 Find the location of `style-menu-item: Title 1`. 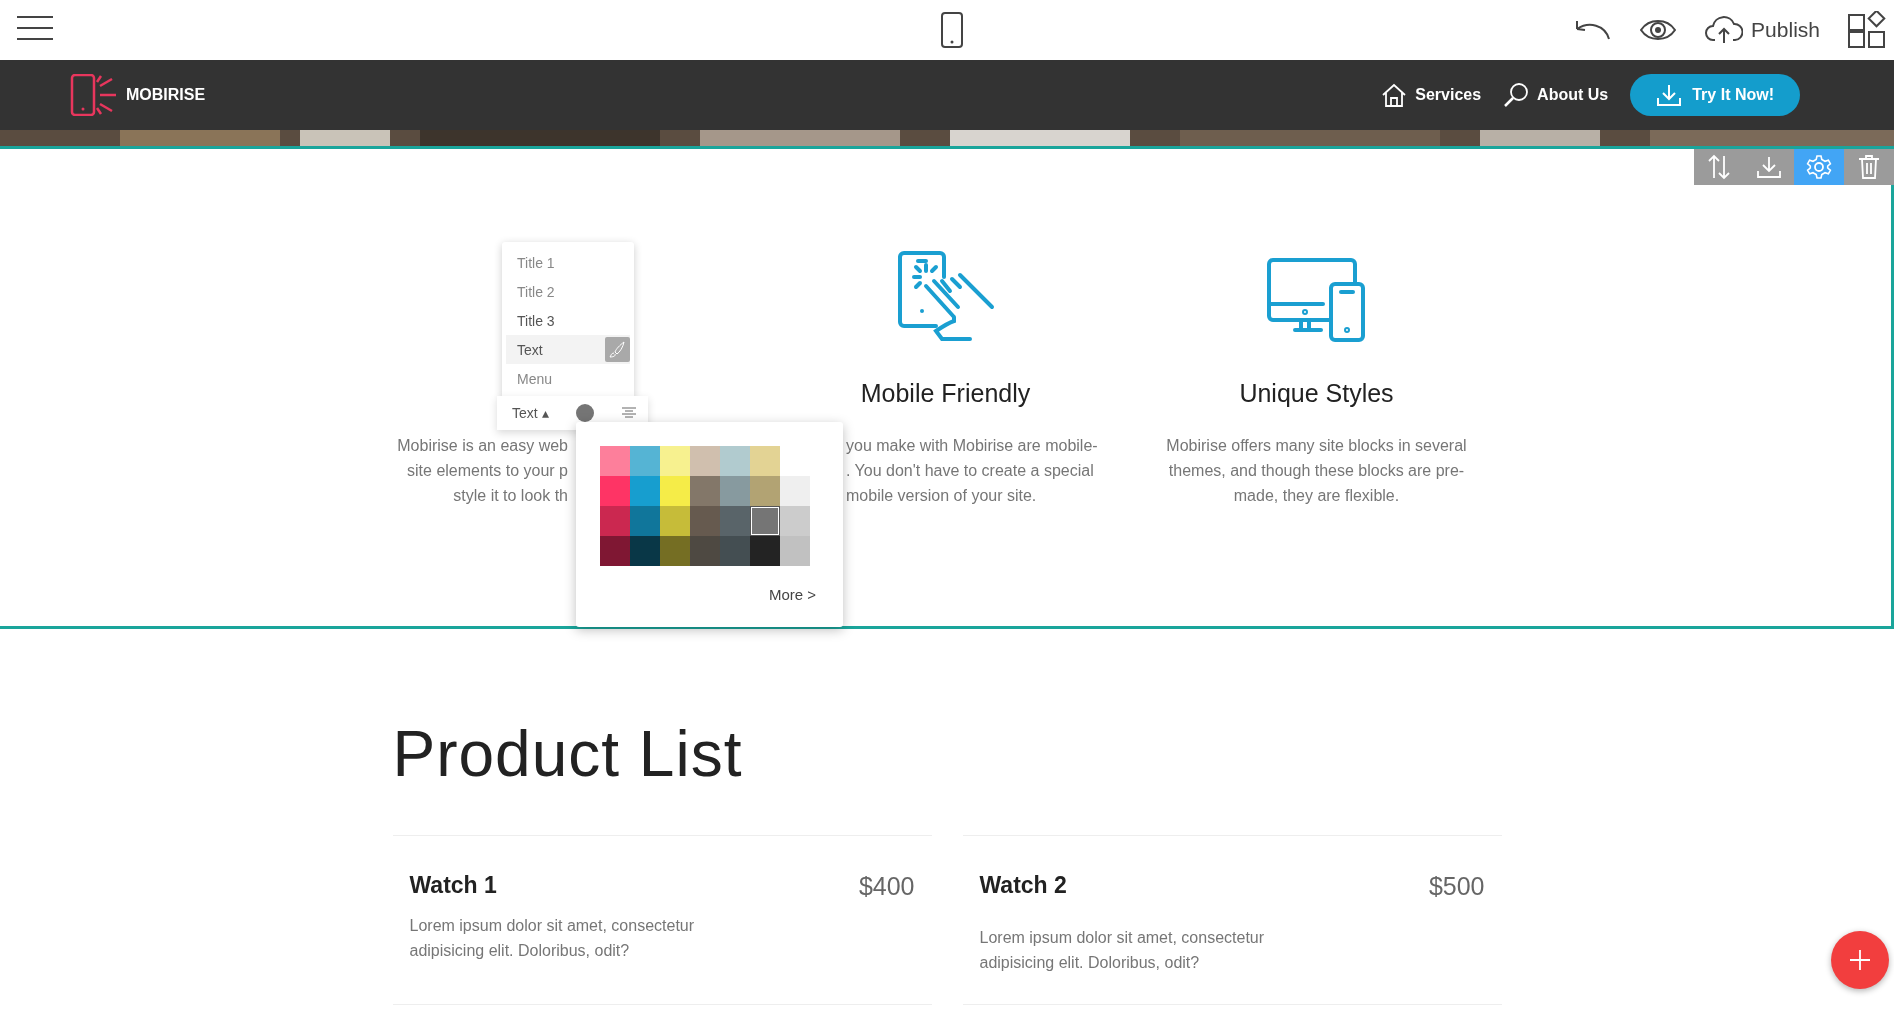

style-menu-item: Title 1 is located at coordinates (568, 262).